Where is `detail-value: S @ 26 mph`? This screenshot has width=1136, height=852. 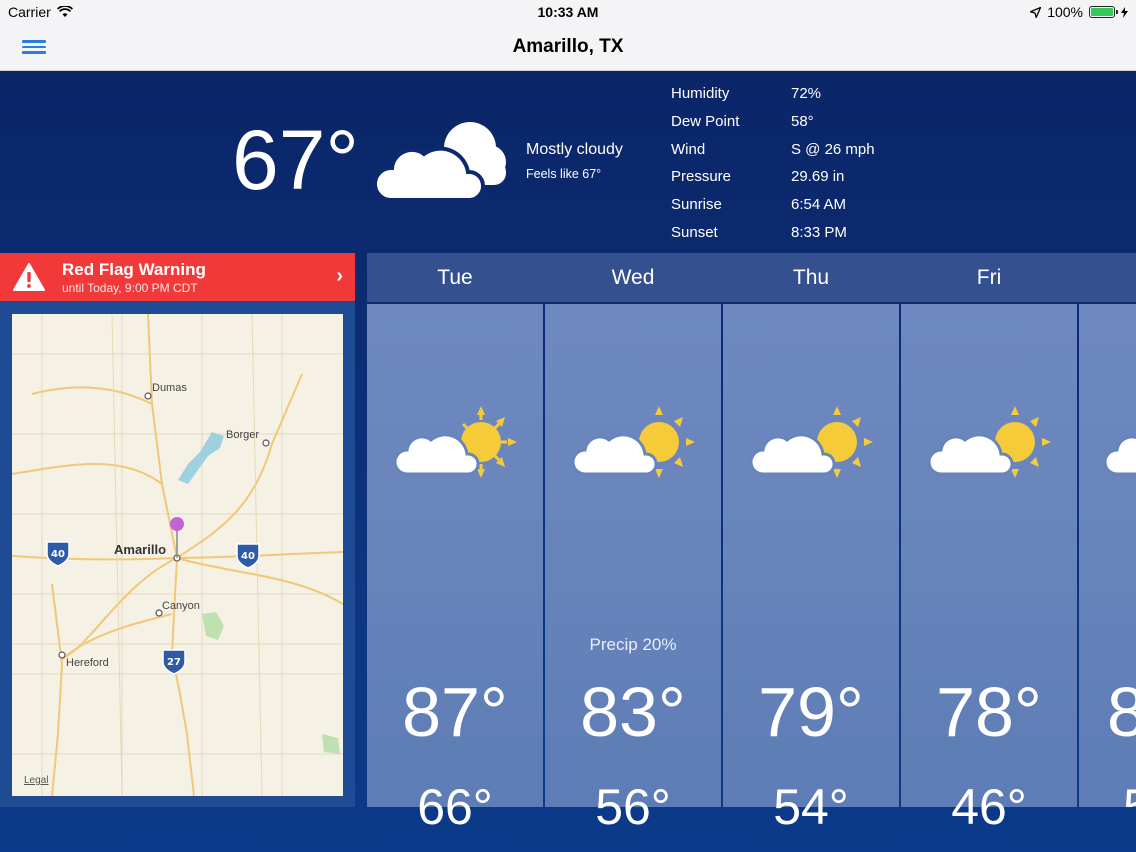 detail-value: S @ 26 mph is located at coordinates (833, 149).